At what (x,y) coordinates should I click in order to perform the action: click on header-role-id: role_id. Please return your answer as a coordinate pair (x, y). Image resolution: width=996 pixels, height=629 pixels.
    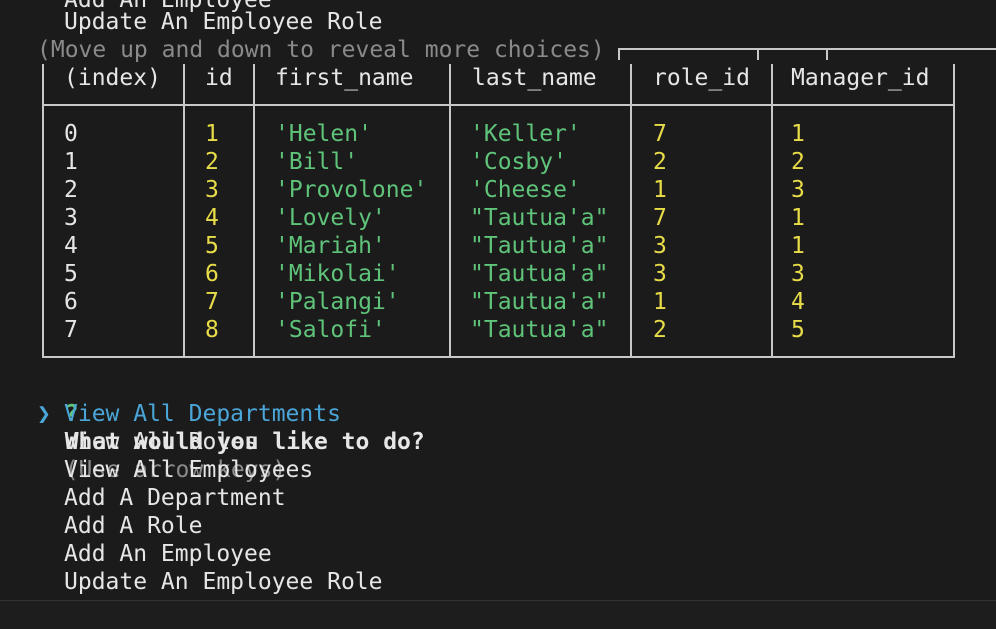
    Looking at the image, I should click on (701, 78).